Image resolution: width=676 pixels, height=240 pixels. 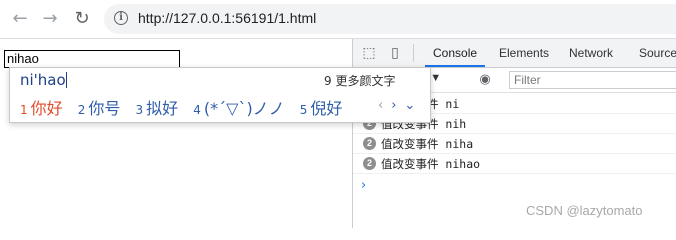 What do you see at coordinates (380, 105) in the screenshot?
I see `chevron-left-icon: ‹` at bounding box center [380, 105].